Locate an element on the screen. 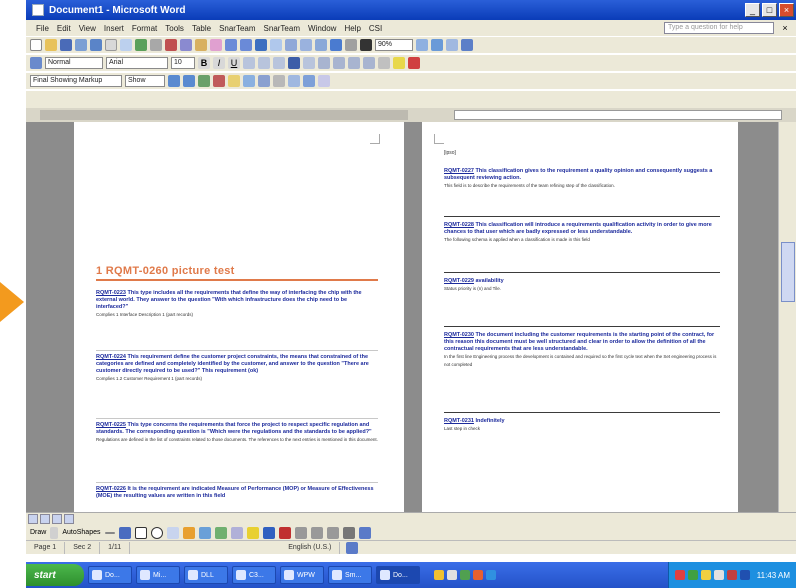 Image resolution: width=796 pixels, height=588 pixels. menu-view: View is located at coordinates (87, 28).